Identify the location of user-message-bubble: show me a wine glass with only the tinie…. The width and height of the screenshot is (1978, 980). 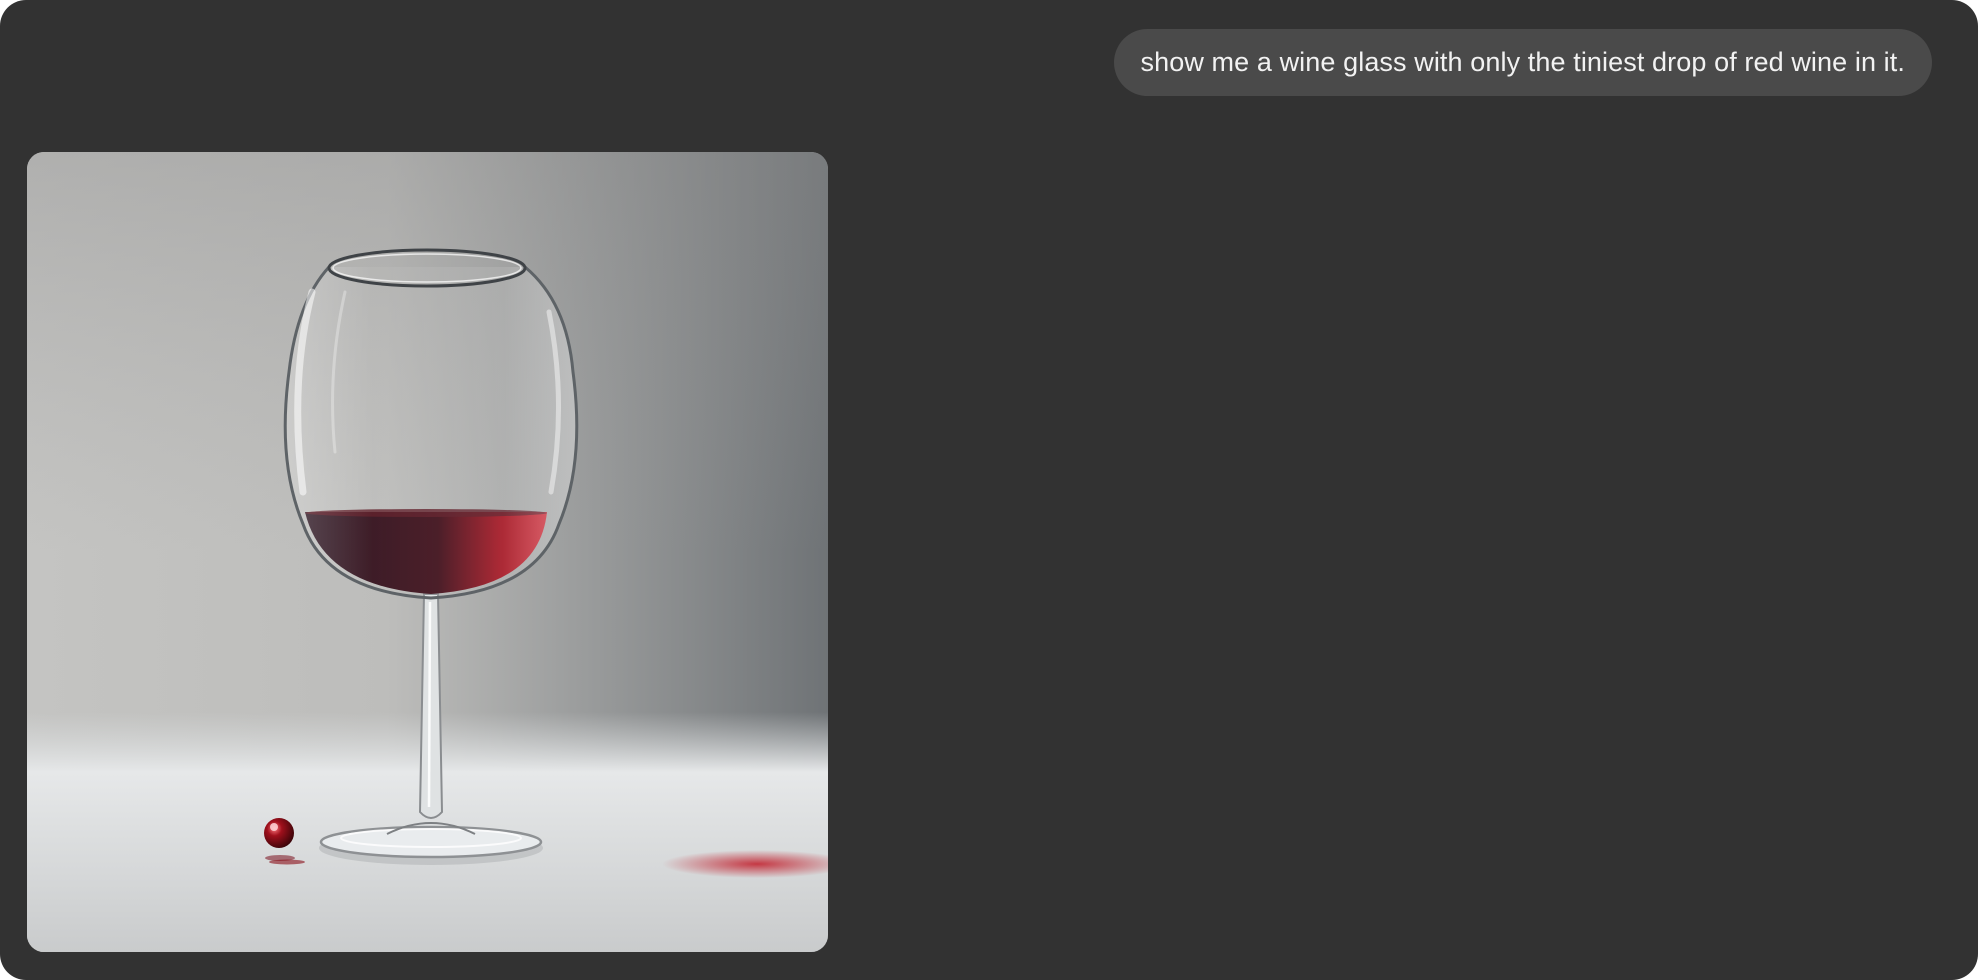
(1522, 62).